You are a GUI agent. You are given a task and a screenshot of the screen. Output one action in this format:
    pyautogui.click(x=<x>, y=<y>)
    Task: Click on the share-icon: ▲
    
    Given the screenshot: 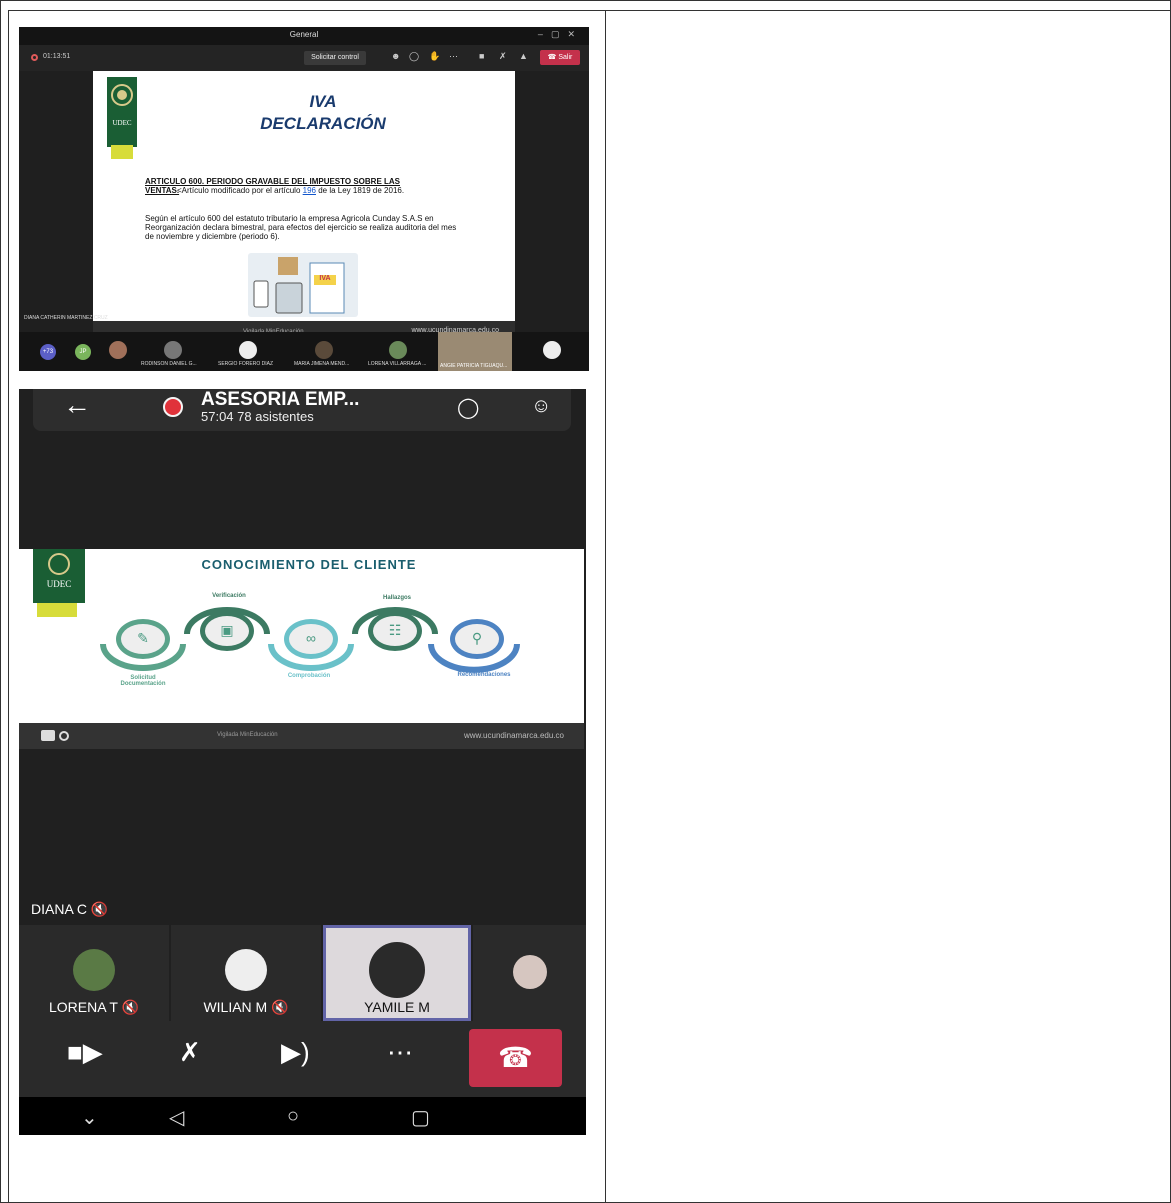 What is the action you would take?
    pyautogui.click(x=523, y=56)
    